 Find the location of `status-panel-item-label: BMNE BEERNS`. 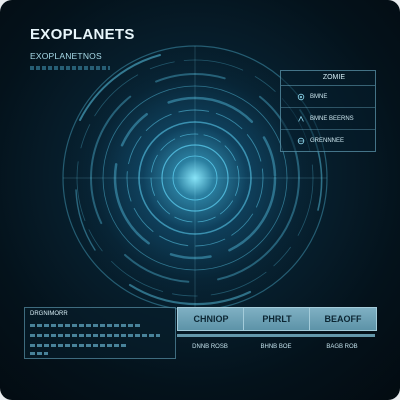

status-panel-item-label: BMNE BEERNS is located at coordinates (332, 118).